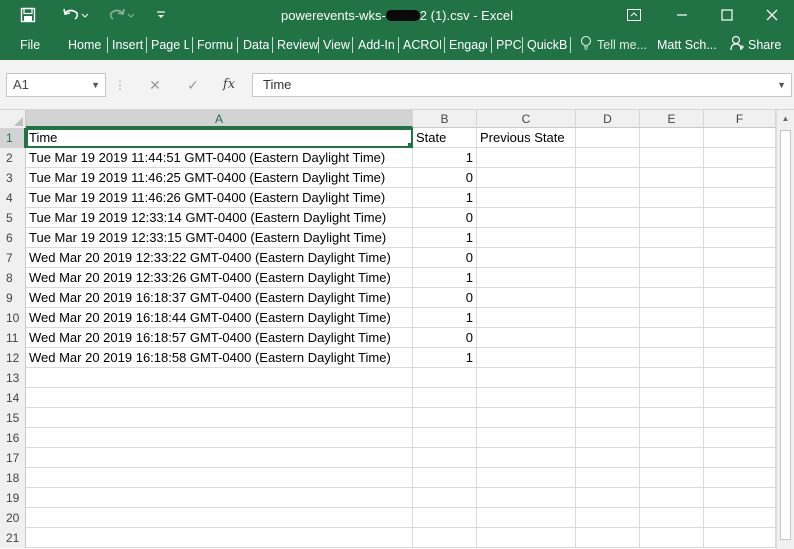 This screenshot has height=549, width=794. Describe the element at coordinates (634, 15) in the screenshot. I see `ribbon-display-options-icon` at that location.